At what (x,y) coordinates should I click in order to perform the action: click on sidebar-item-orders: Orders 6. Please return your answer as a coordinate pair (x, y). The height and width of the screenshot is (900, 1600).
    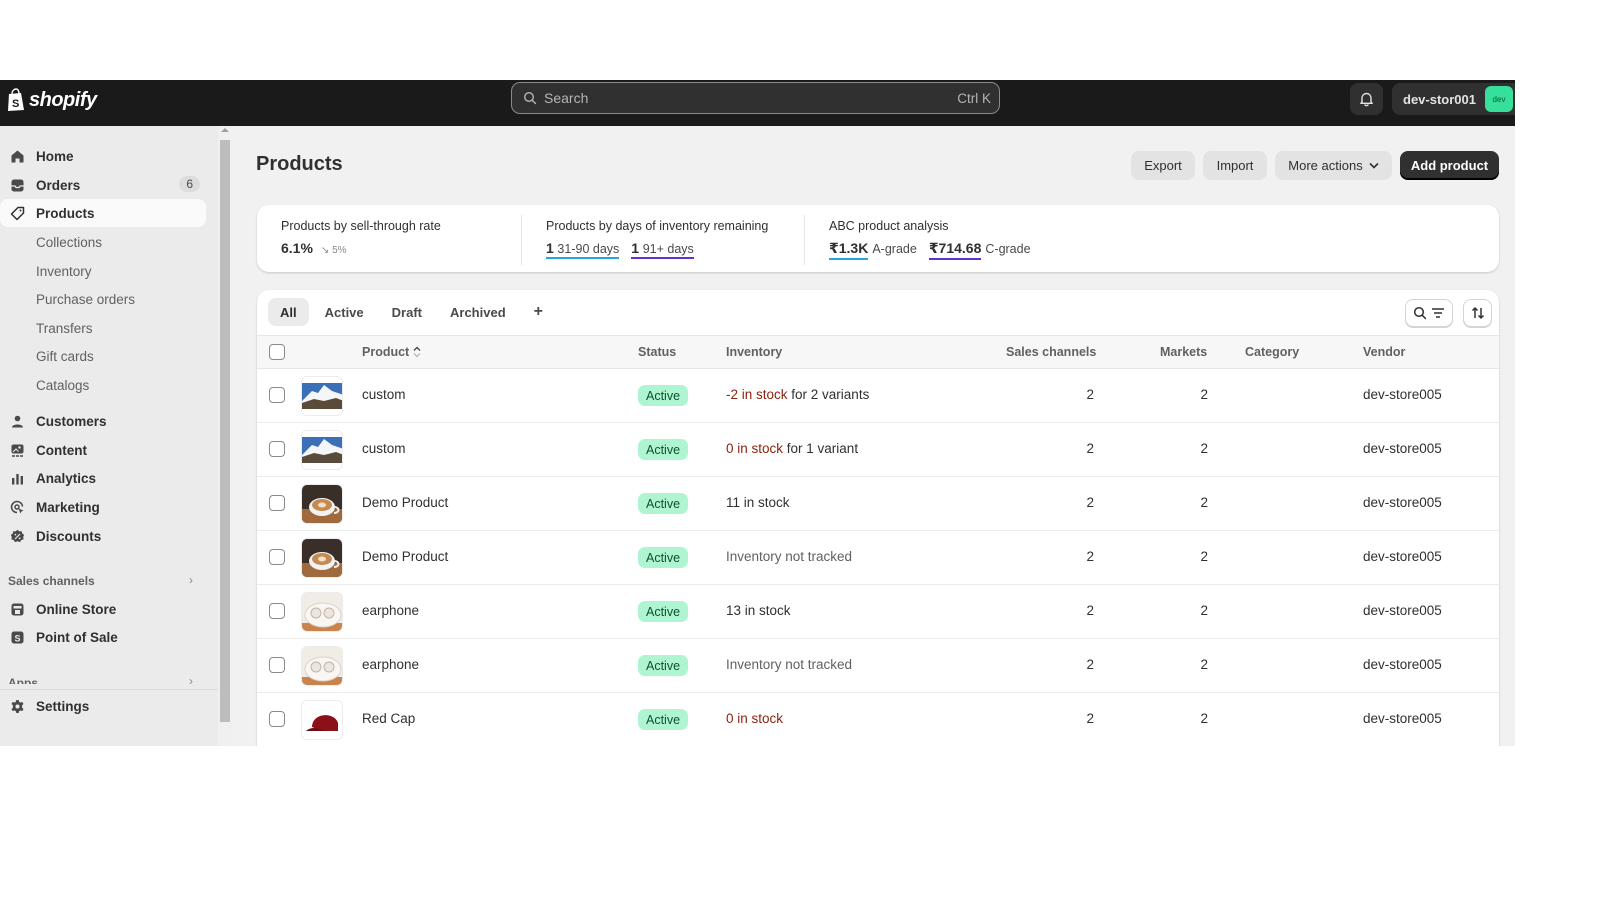
    Looking at the image, I should click on (103, 185).